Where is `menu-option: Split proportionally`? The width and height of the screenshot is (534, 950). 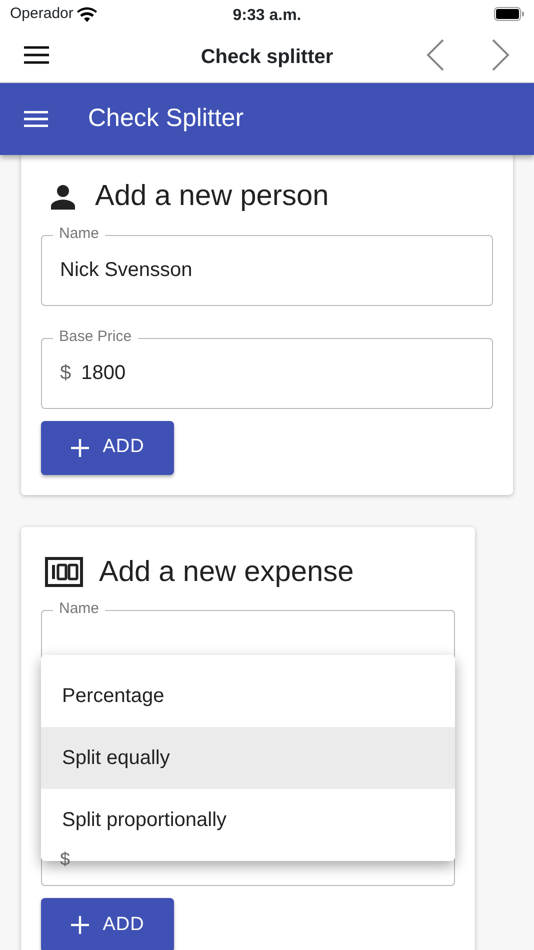 menu-option: Split proportionally is located at coordinates (248, 820).